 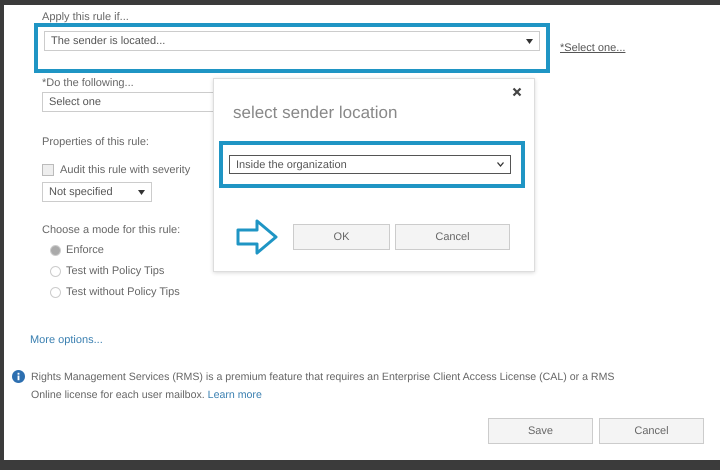 What do you see at coordinates (125, 170) in the screenshot?
I see `audit-label: Audit this rule with severity` at bounding box center [125, 170].